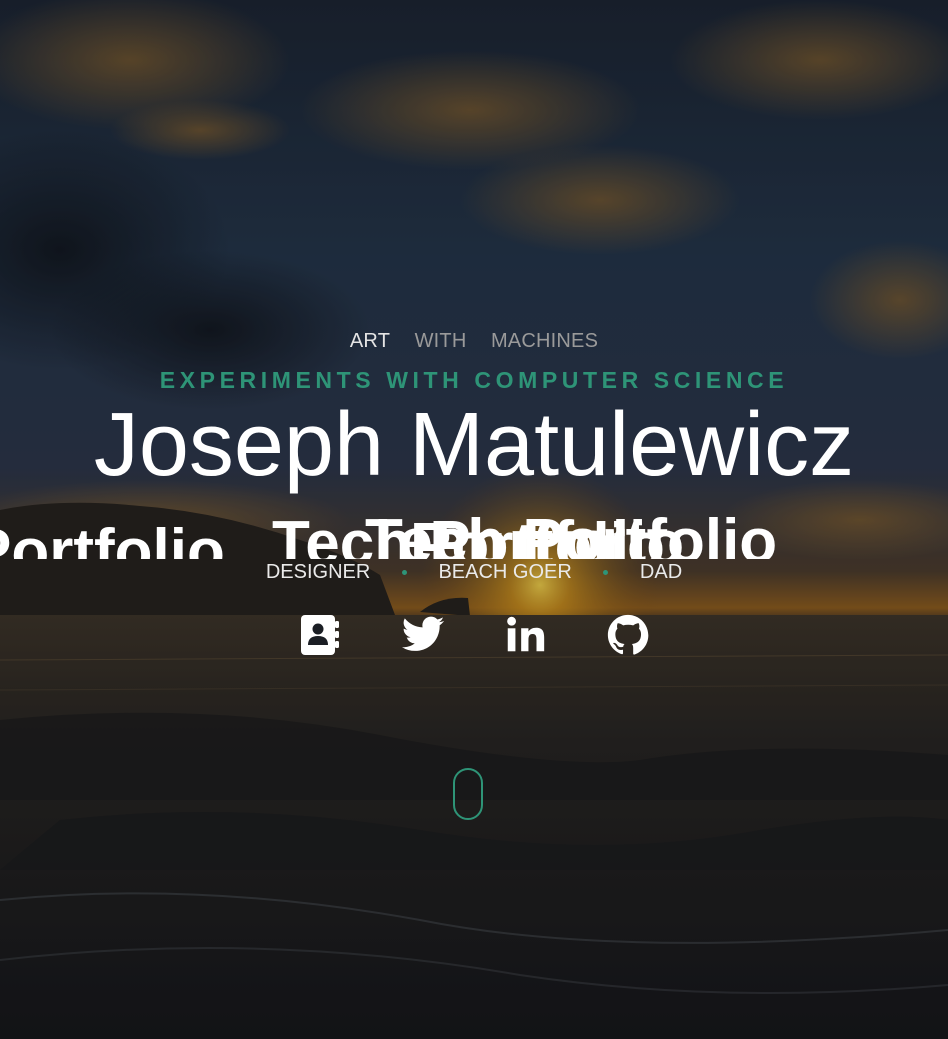  I want to click on role-designer: DESIGNER, so click(318, 572).